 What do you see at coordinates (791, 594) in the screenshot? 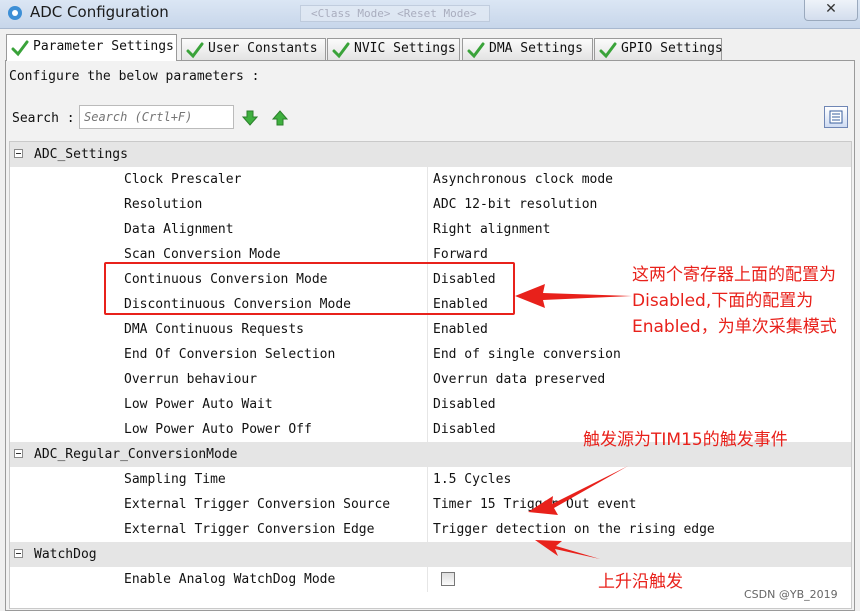
I see `watermark: CSDN @YB_2019` at bounding box center [791, 594].